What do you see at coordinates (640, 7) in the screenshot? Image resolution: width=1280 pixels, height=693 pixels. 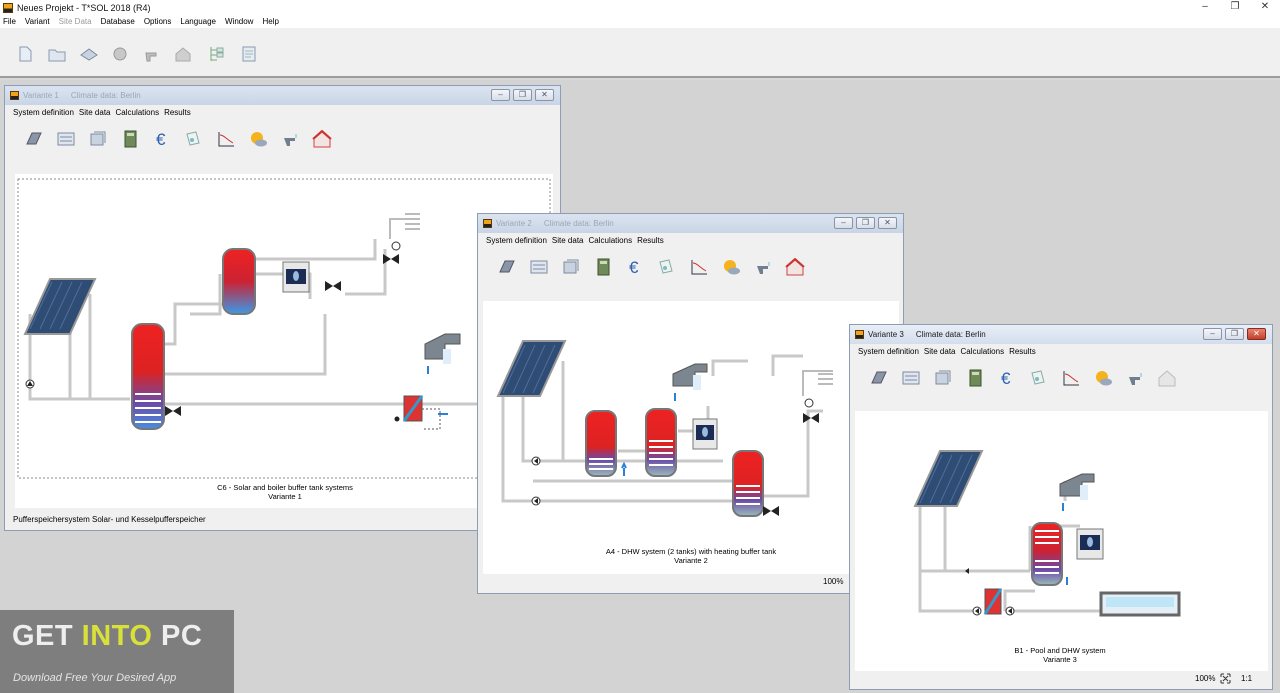 I see `main-title-bar: Neues Projekt - T*SOL 2018 (R4) – ❐ ✕` at bounding box center [640, 7].